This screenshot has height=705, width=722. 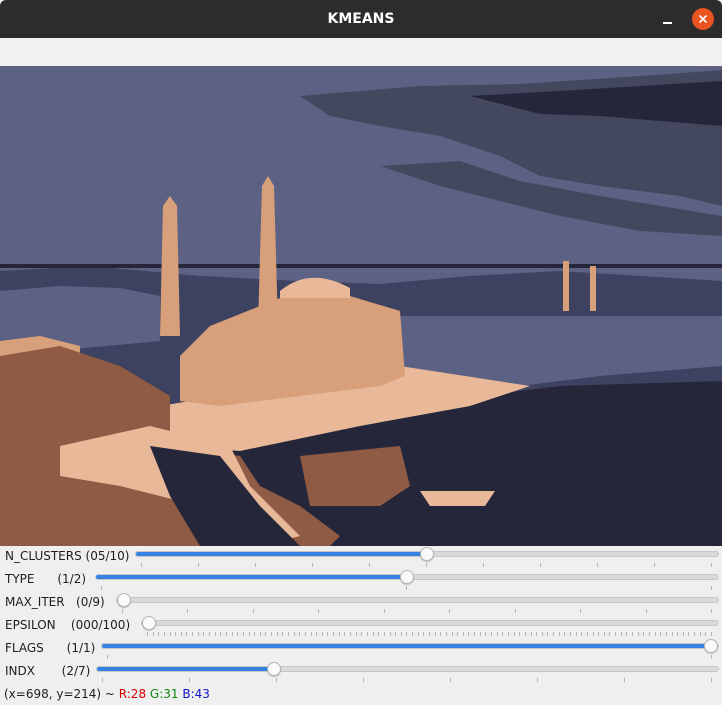 What do you see at coordinates (593, 288) in the screenshot?
I see `bridge-tower` at bounding box center [593, 288].